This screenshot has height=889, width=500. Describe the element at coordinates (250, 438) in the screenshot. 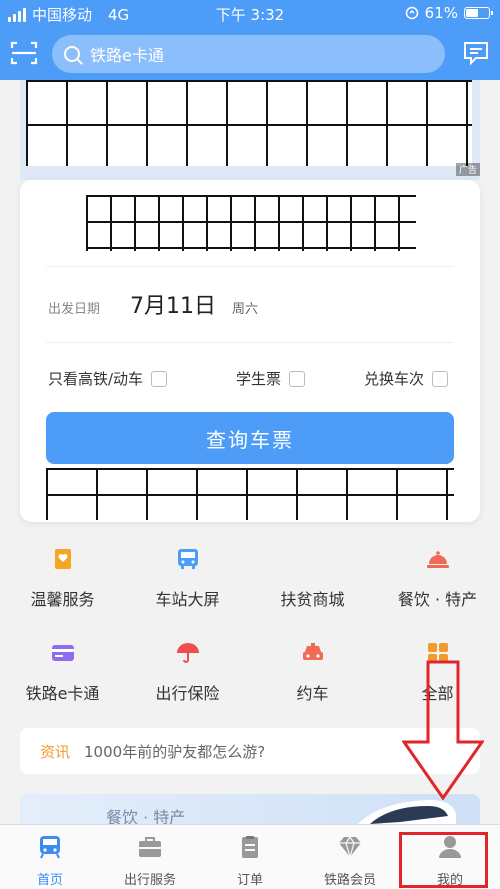

I see `query-tickets-button: 查询车票` at that location.